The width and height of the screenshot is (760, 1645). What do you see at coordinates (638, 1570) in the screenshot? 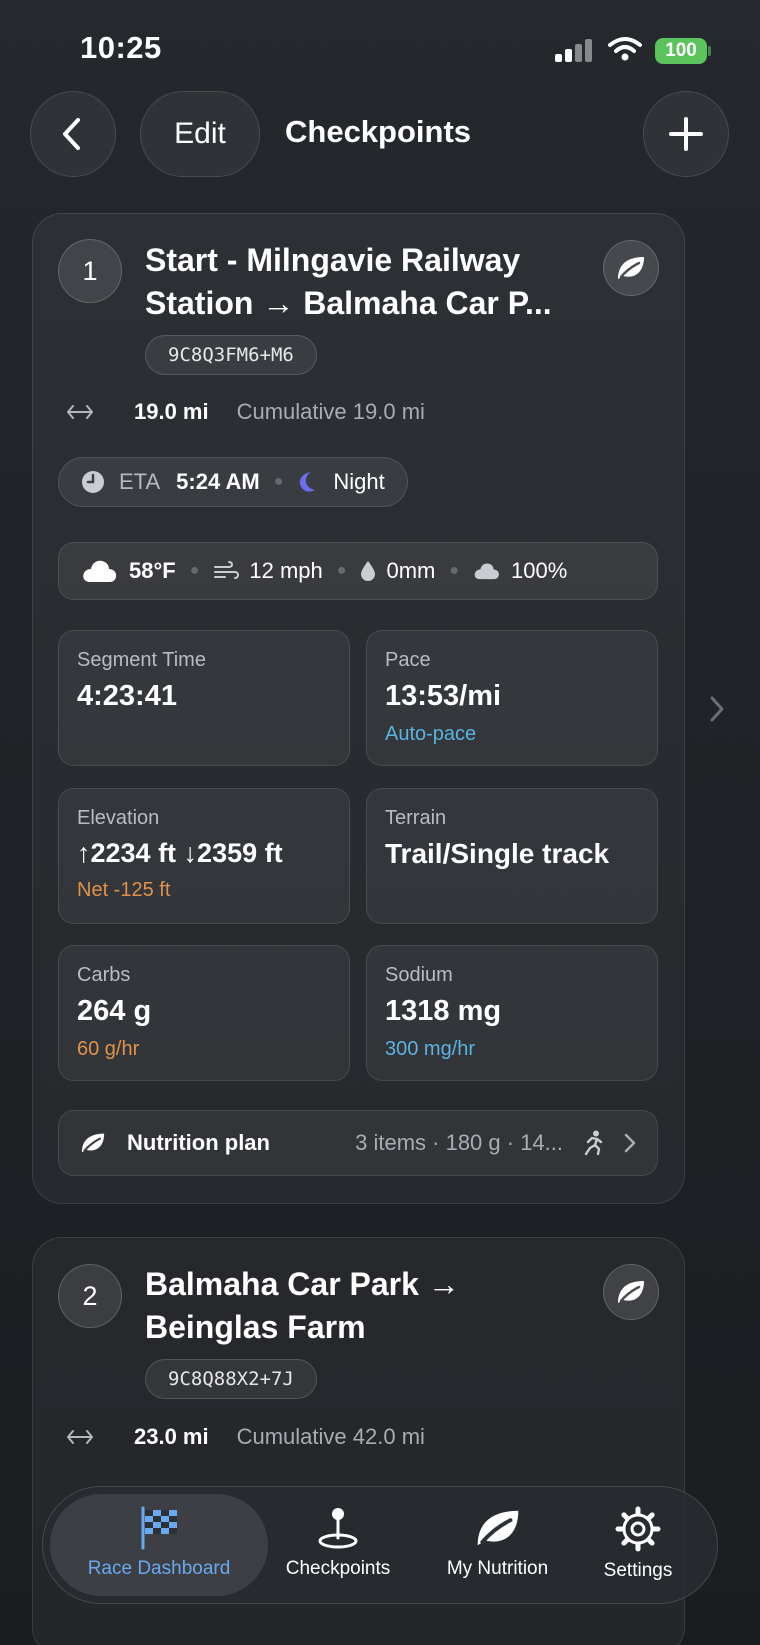
I see `tab-label: Settings` at bounding box center [638, 1570].